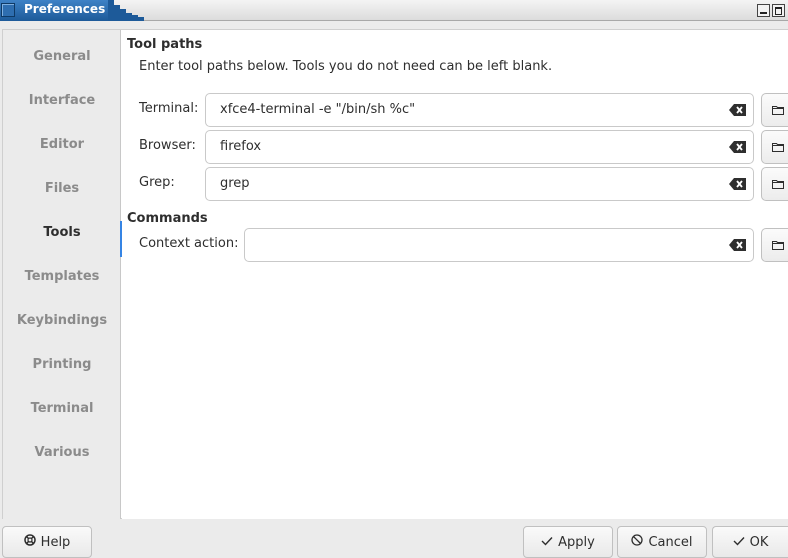 This screenshot has height=558, width=788. Describe the element at coordinates (637, 542) in the screenshot. I see `cancel-circle-icon` at that location.